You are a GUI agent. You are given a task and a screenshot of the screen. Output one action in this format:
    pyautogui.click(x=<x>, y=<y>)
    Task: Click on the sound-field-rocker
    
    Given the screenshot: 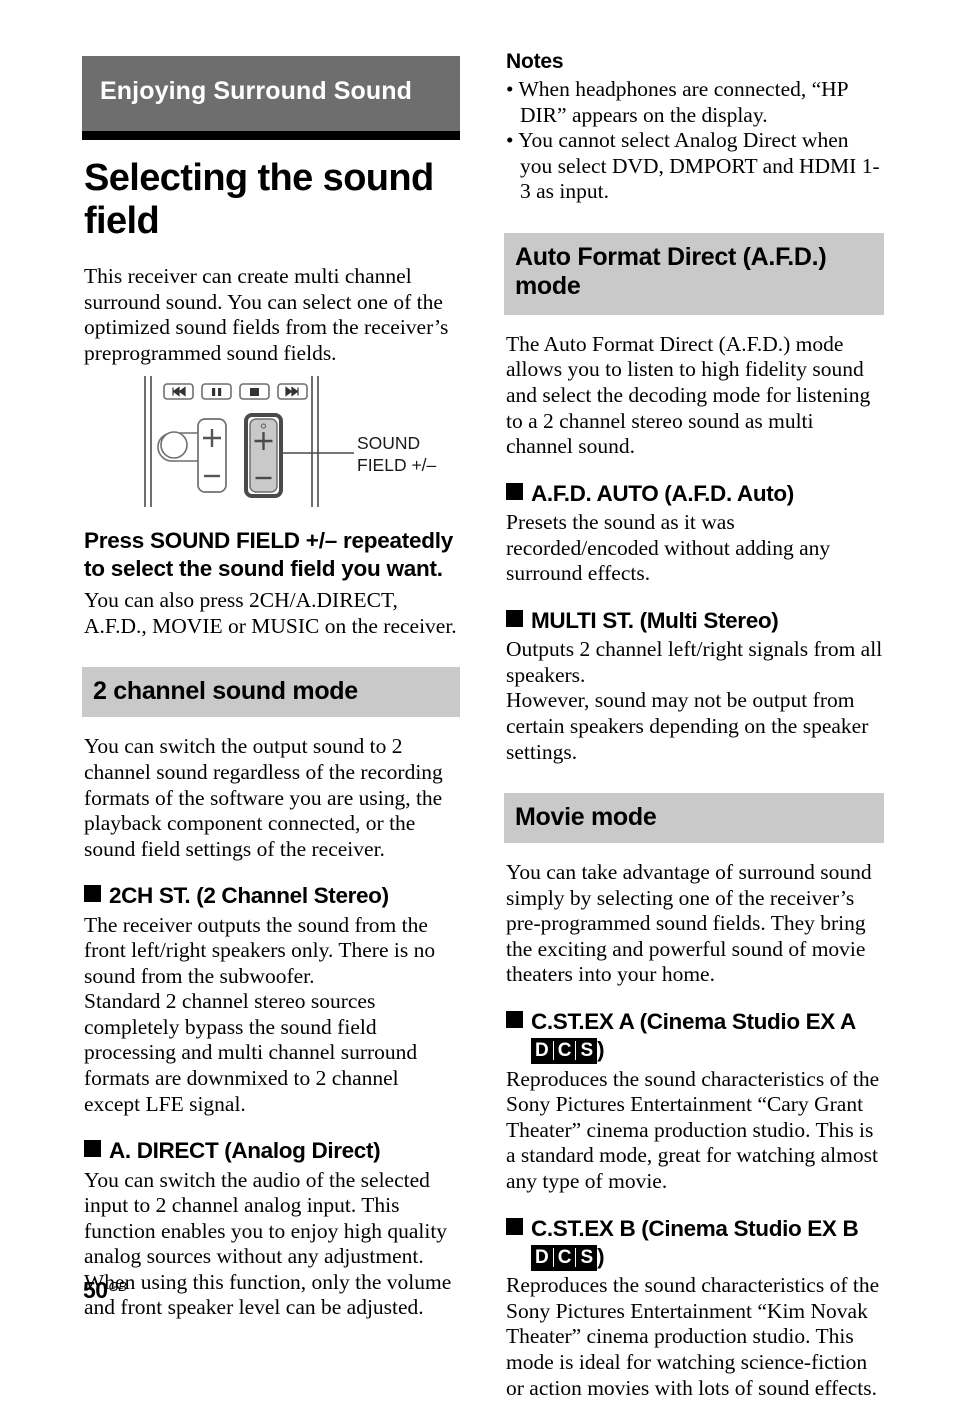 What is the action you would take?
    pyautogui.click(x=263, y=456)
    